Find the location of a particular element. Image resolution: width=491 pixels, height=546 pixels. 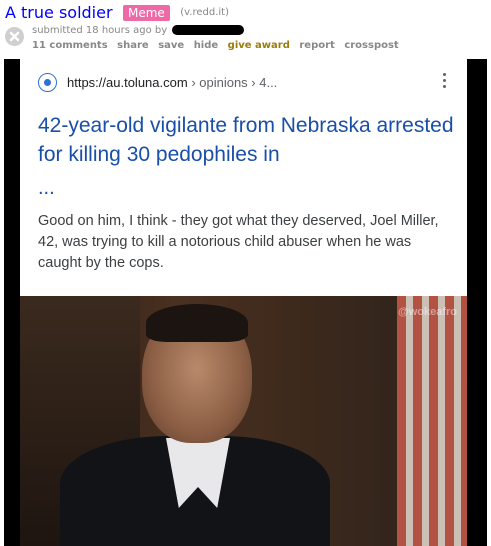

site-favicon-icon is located at coordinates (47, 82).